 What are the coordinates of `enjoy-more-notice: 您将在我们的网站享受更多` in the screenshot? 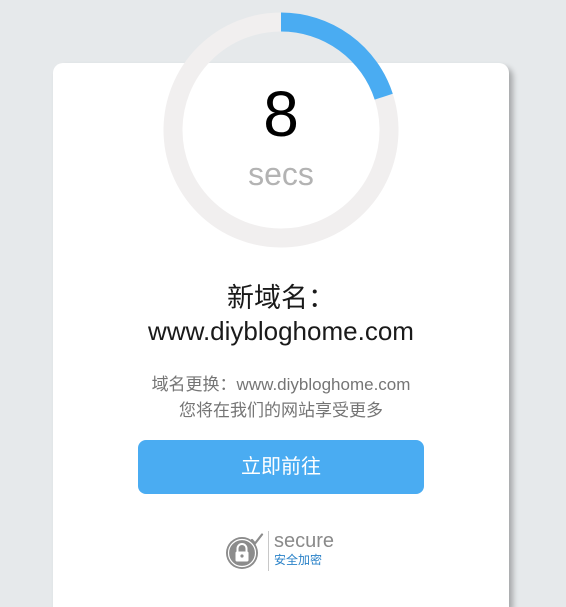 It's located at (281, 410).